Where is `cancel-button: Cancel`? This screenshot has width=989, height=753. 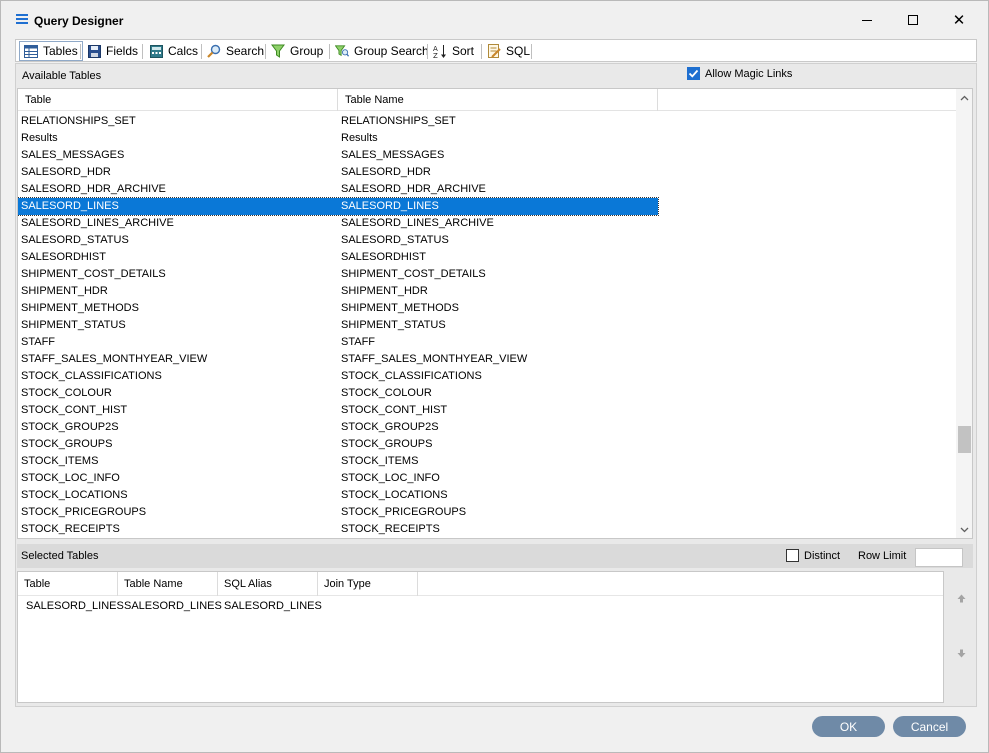
cancel-button: Cancel is located at coordinates (929, 726).